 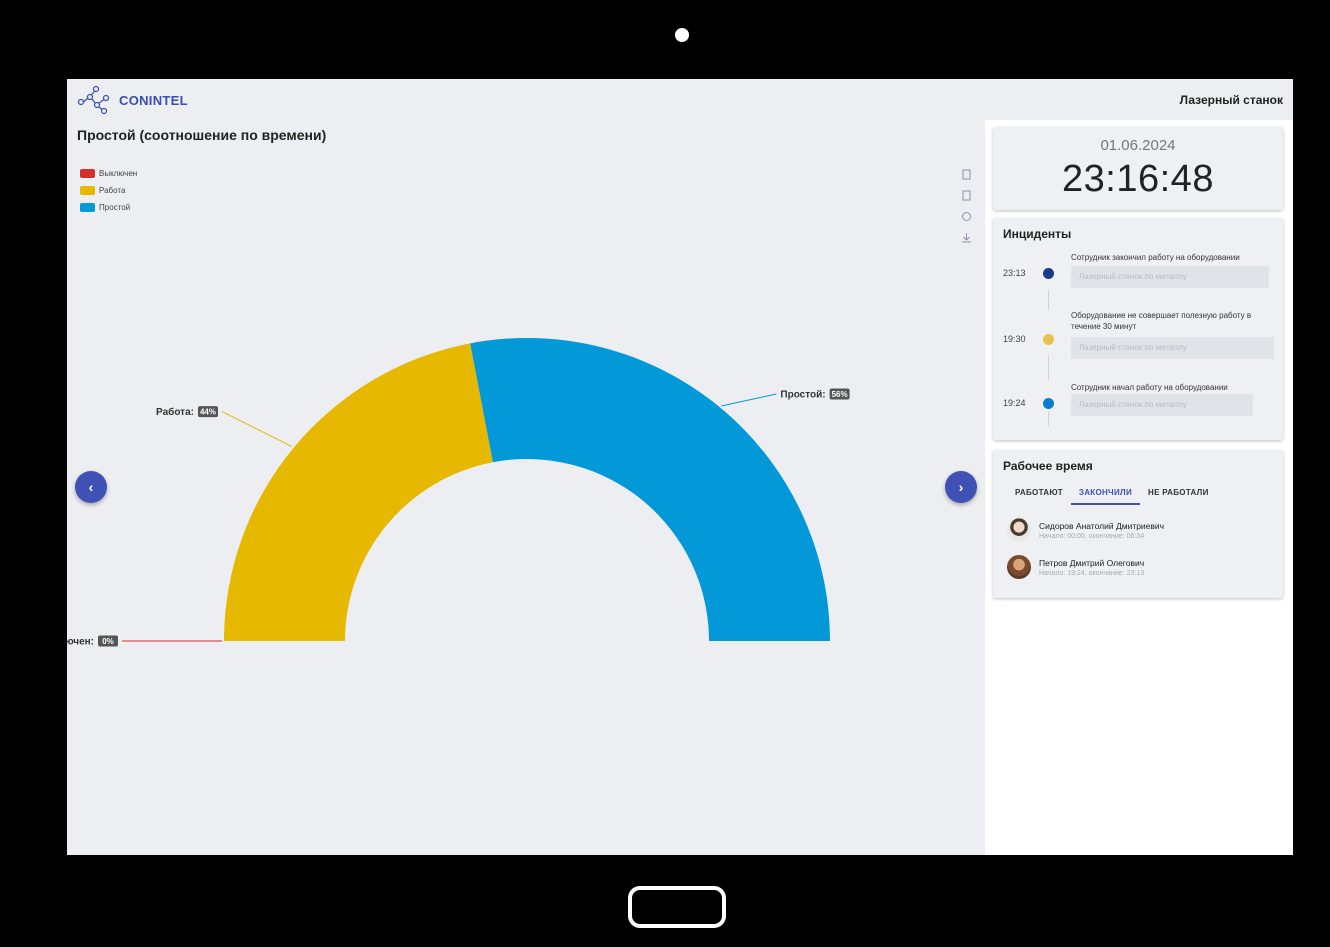 What do you see at coordinates (966, 195) in the screenshot?
I see `zoom-out-icon` at bounding box center [966, 195].